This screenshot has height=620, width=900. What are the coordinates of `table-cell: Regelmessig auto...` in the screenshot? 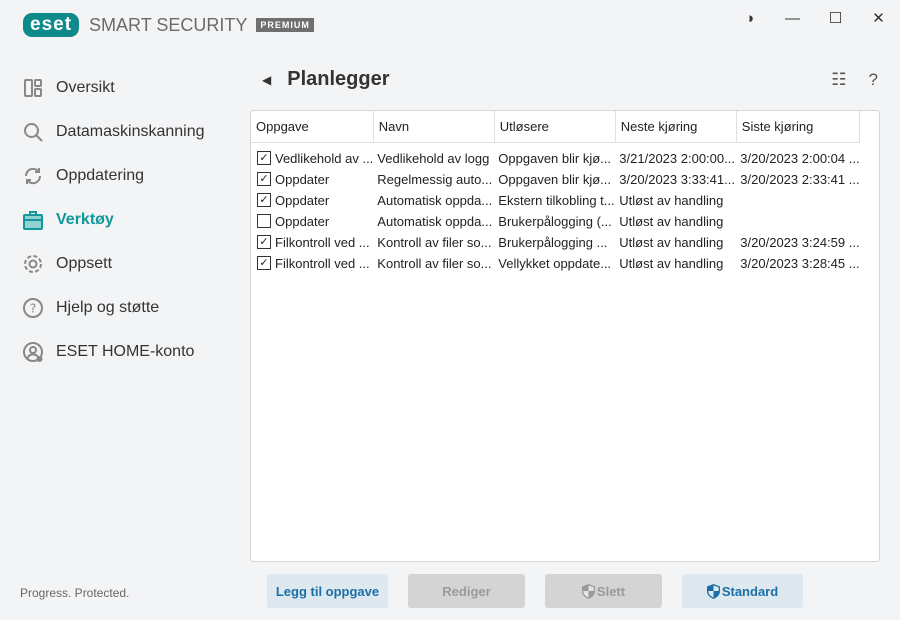 It's located at (433, 179).